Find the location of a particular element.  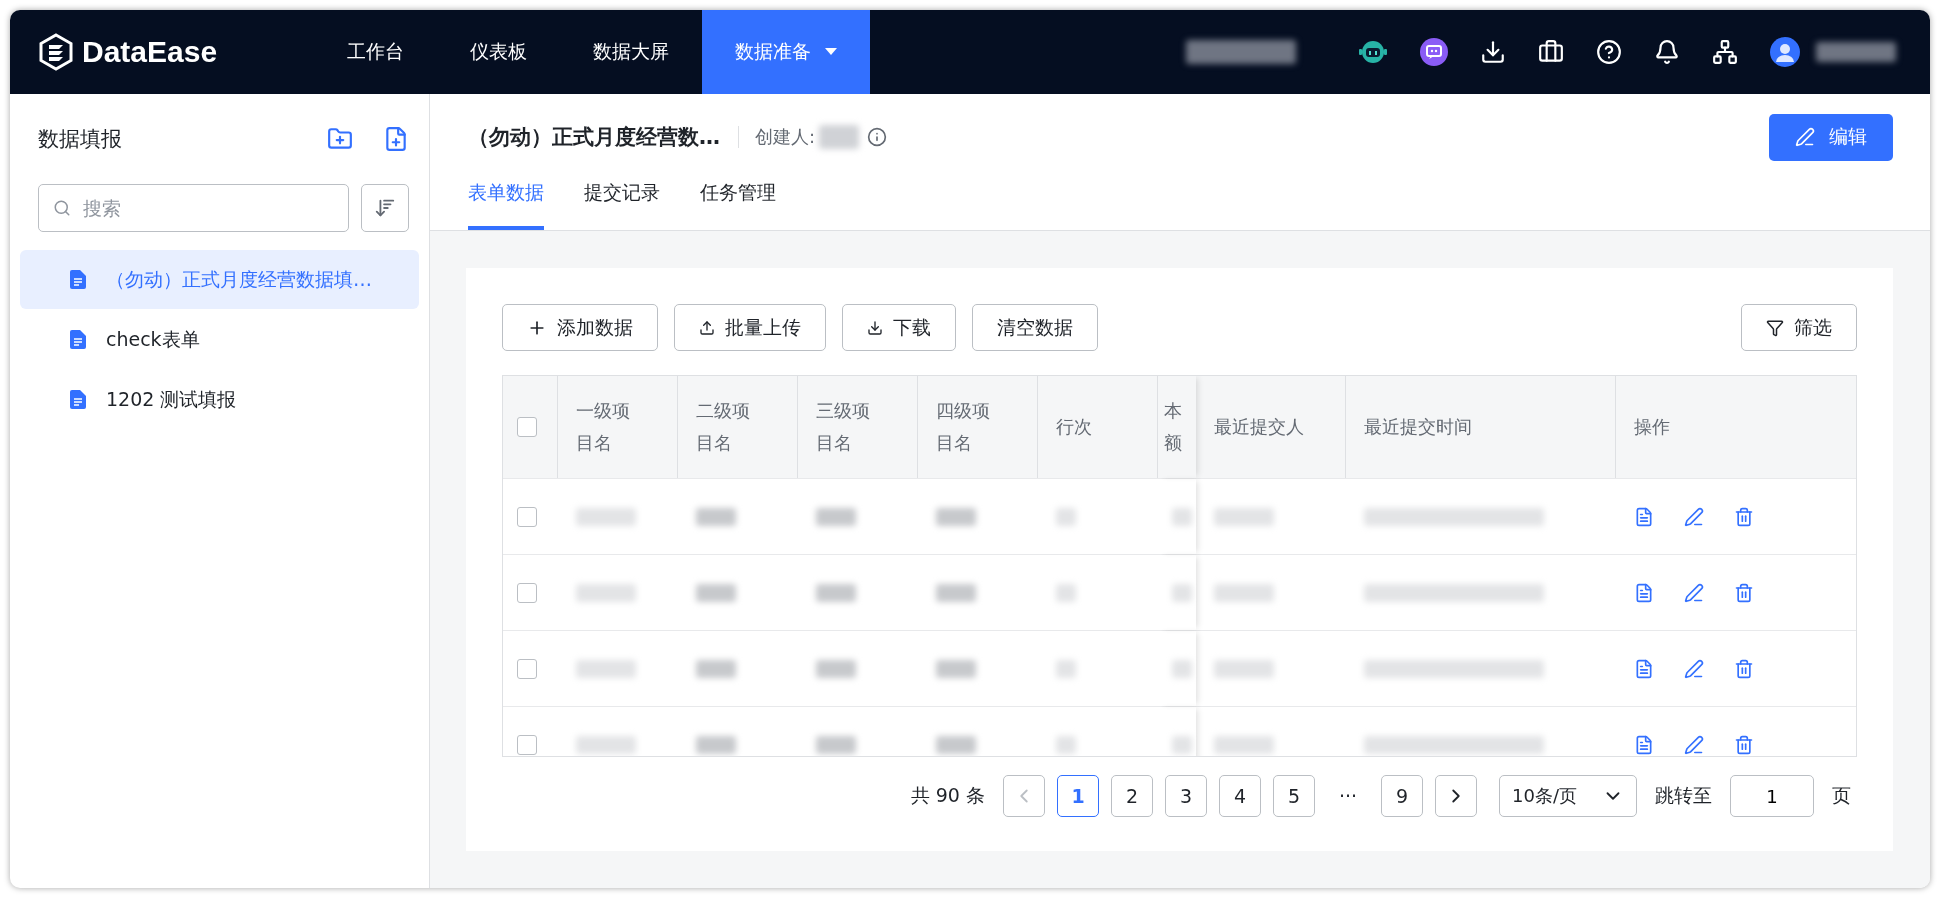

download-icon is located at coordinates (1493, 52).